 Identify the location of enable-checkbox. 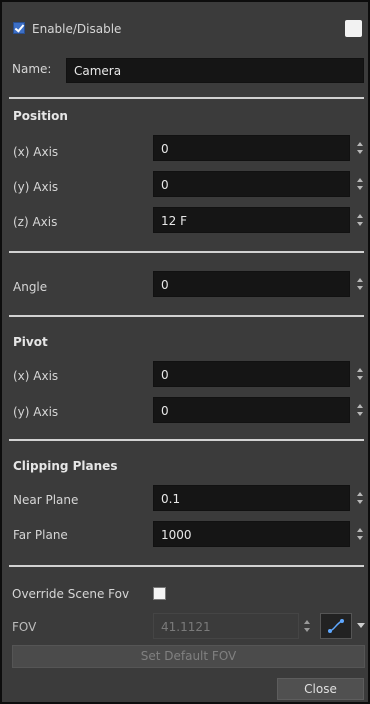
(19, 28).